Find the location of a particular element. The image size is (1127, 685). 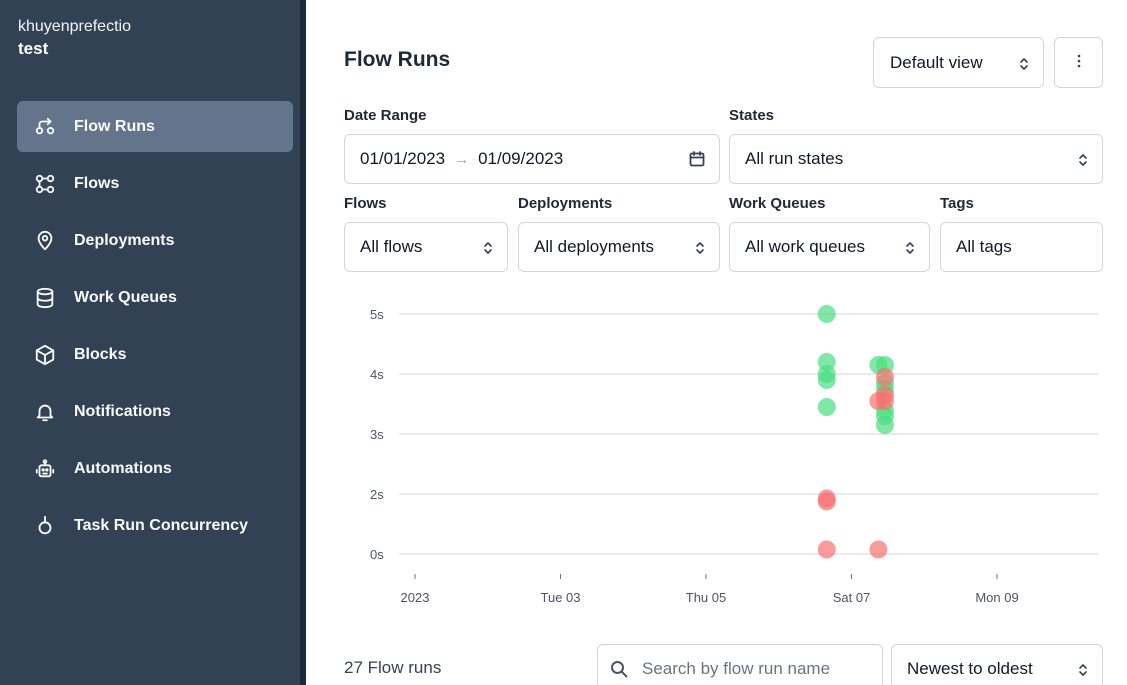

arrow-right-icon: → is located at coordinates (462, 159).